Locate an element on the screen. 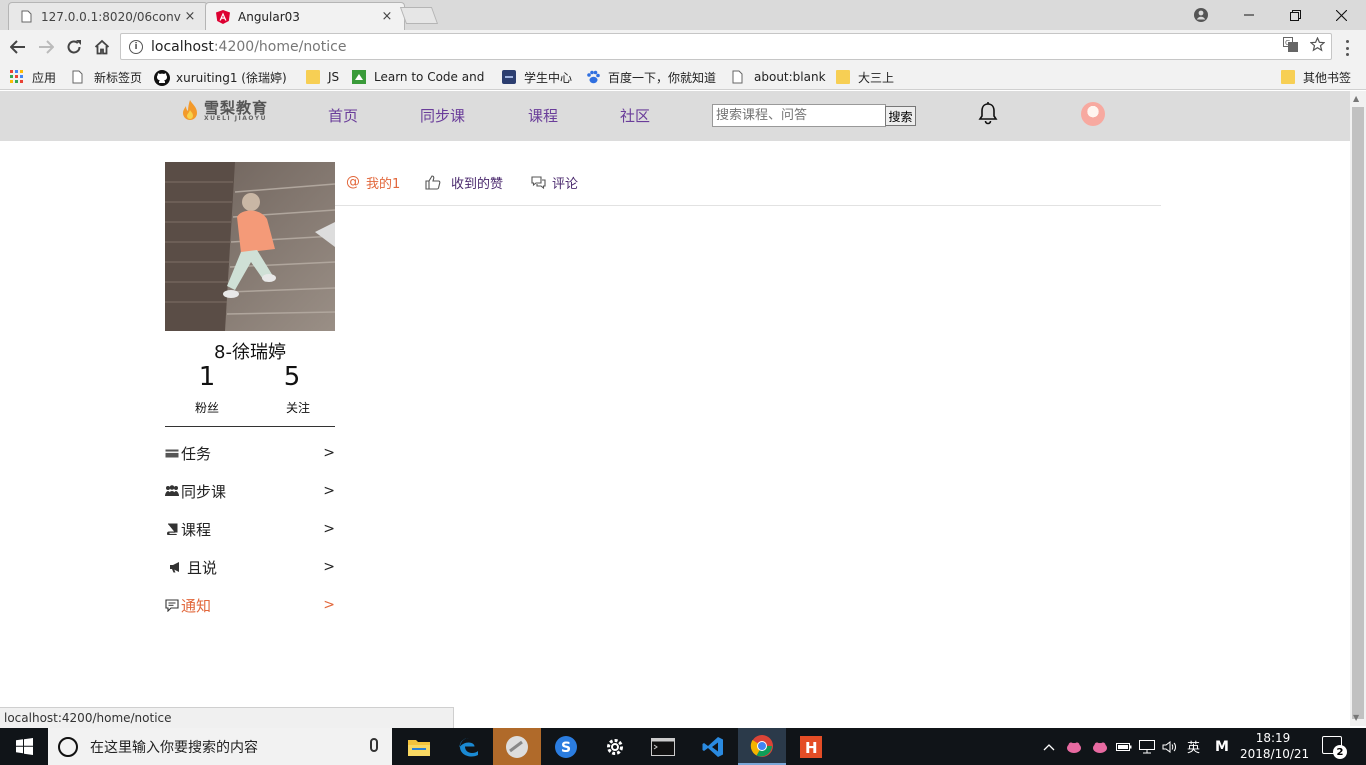  chrome-icon is located at coordinates (762, 746).